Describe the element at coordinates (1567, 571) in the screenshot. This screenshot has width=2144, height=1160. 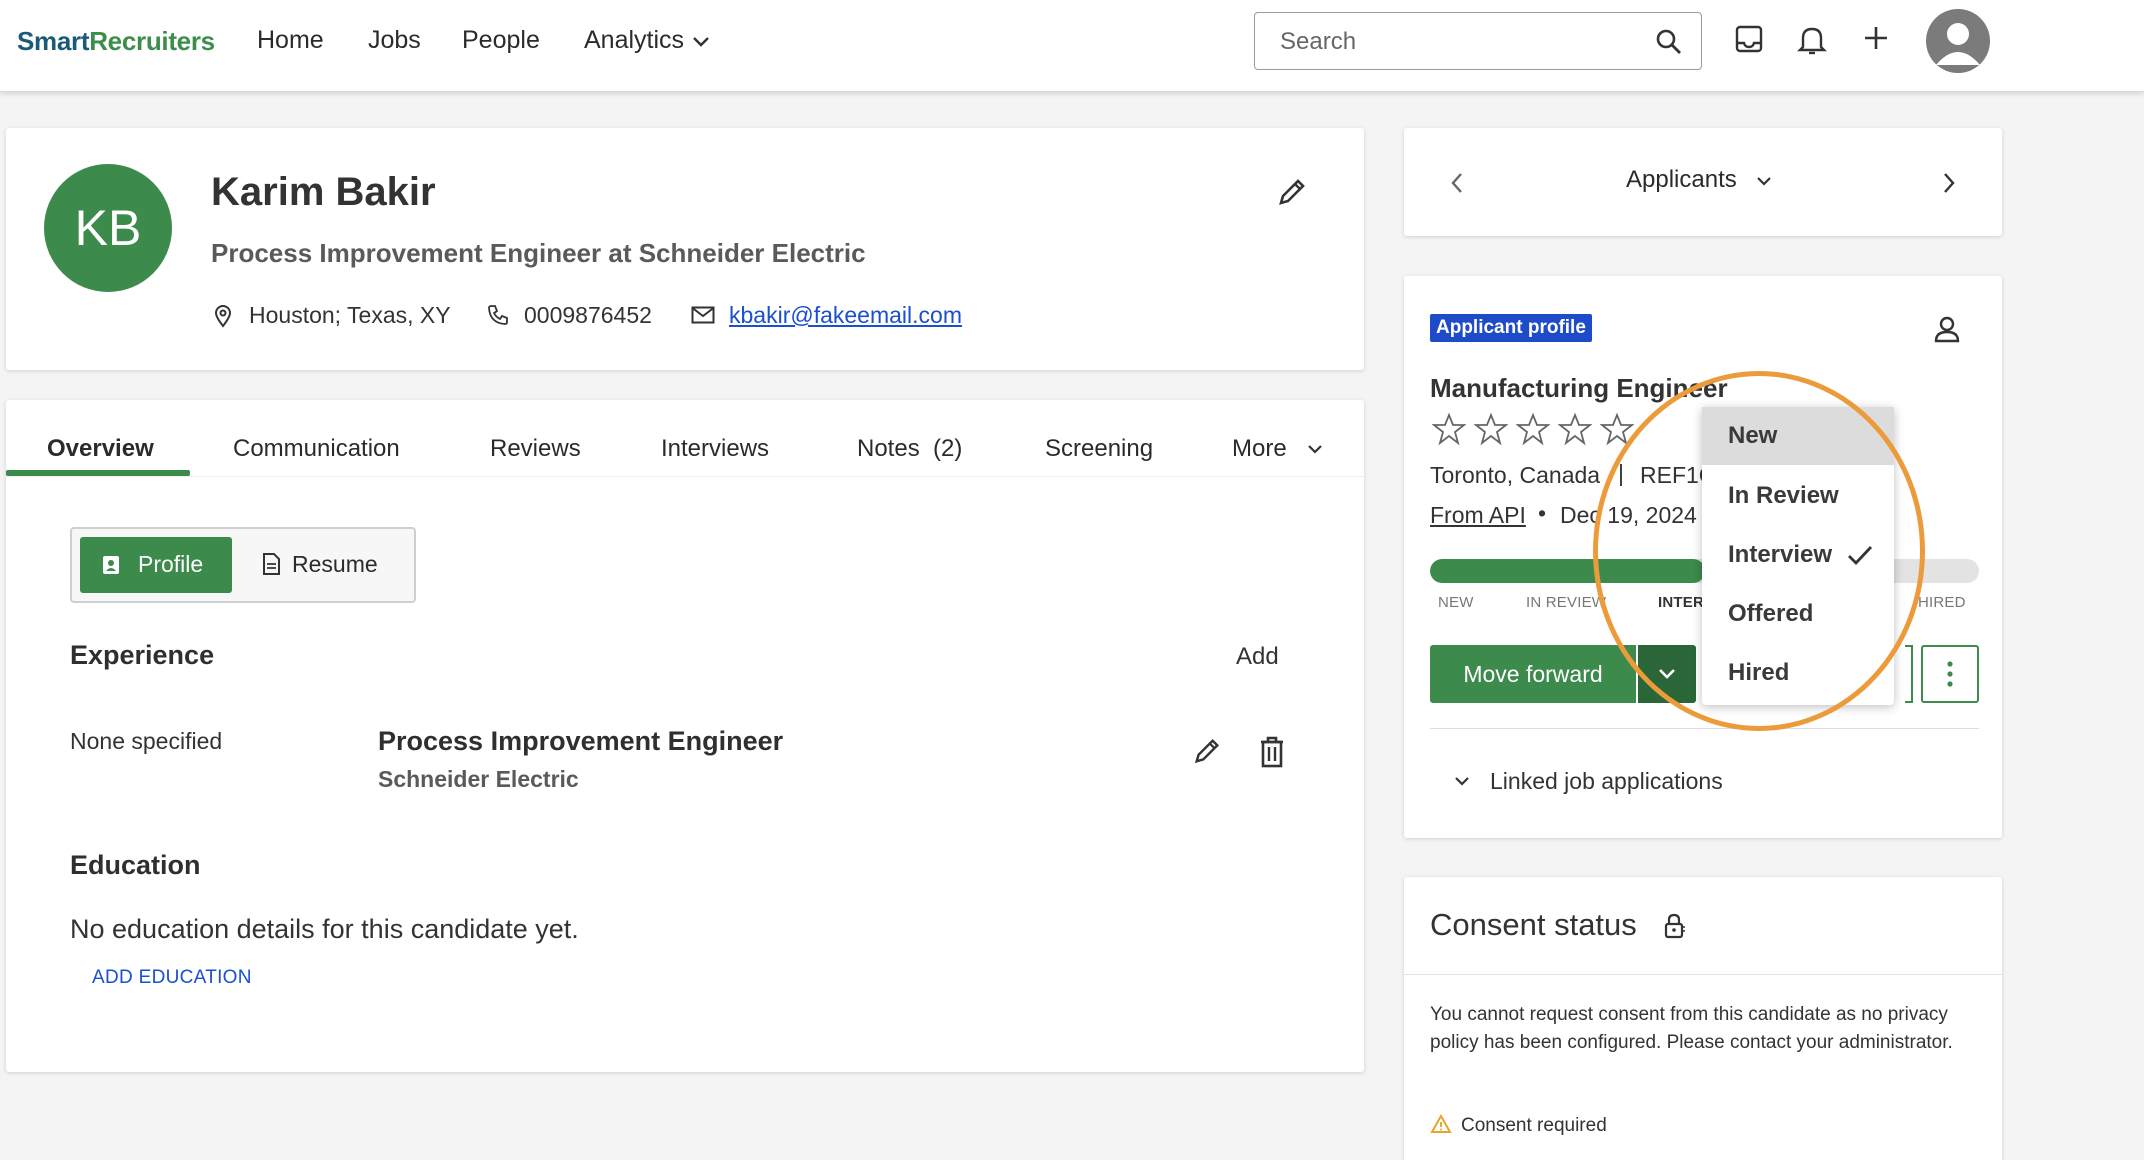
I see `pipeline-progress-fill` at that location.